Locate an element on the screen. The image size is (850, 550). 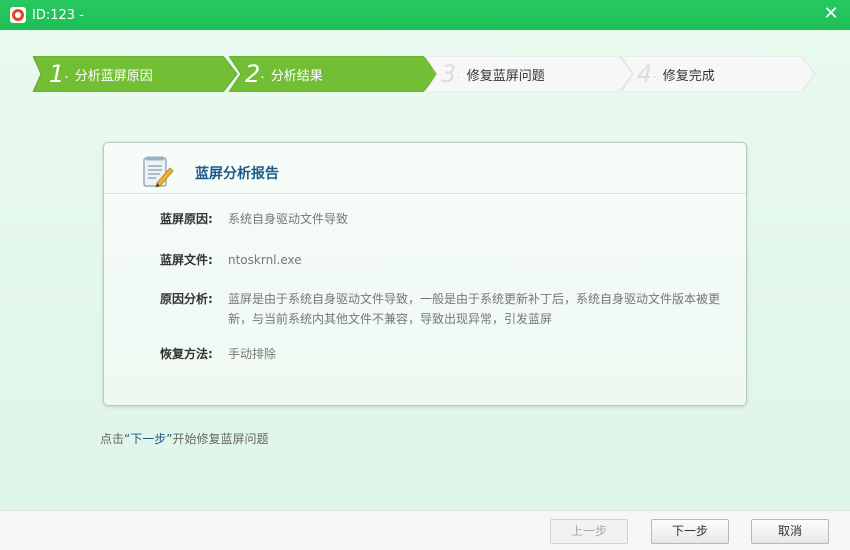
step-1-number: 1 is located at coordinates (57, 74).